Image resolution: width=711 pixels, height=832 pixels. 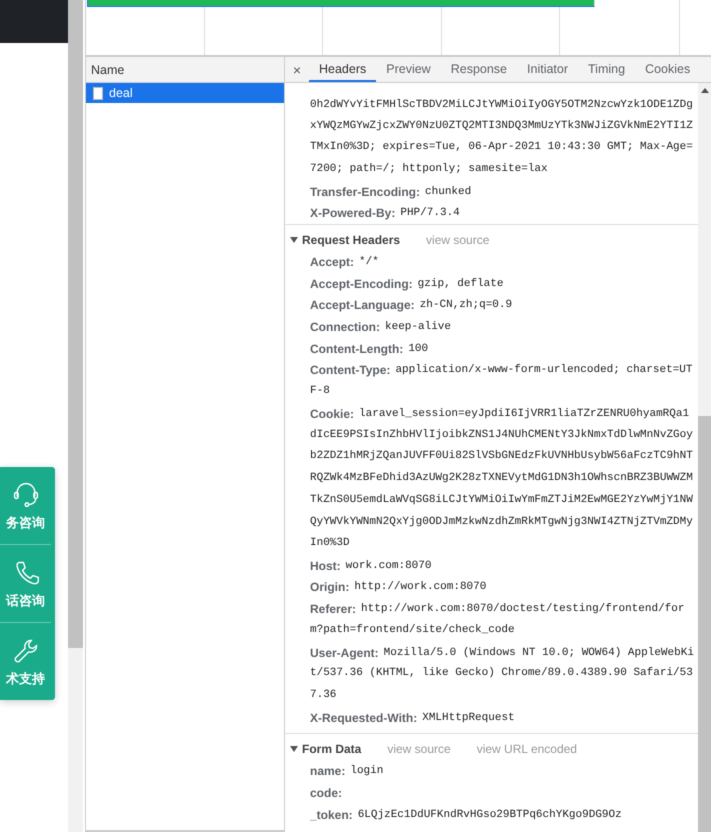 What do you see at coordinates (468, 718) in the screenshot?
I see `header-value: XMLHttpRequest` at bounding box center [468, 718].